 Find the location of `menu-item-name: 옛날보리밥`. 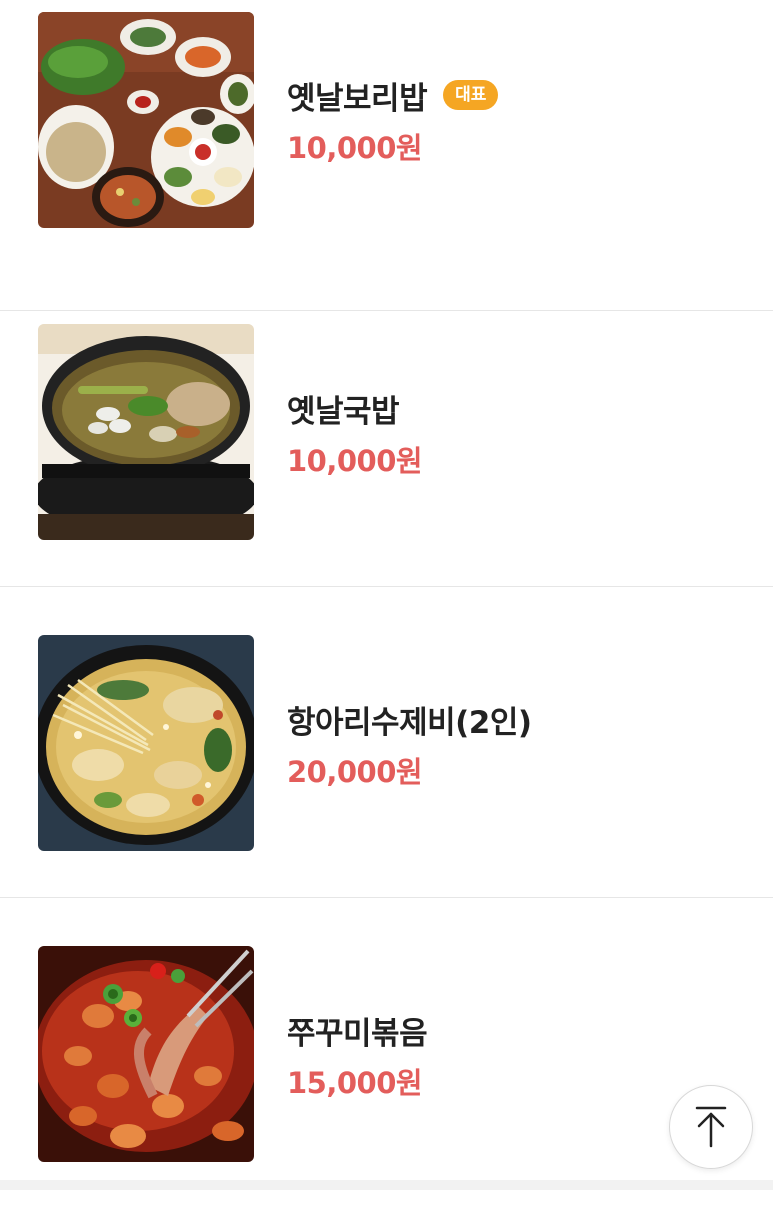

menu-item-name: 옛날보리밥 is located at coordinates (357, 98).